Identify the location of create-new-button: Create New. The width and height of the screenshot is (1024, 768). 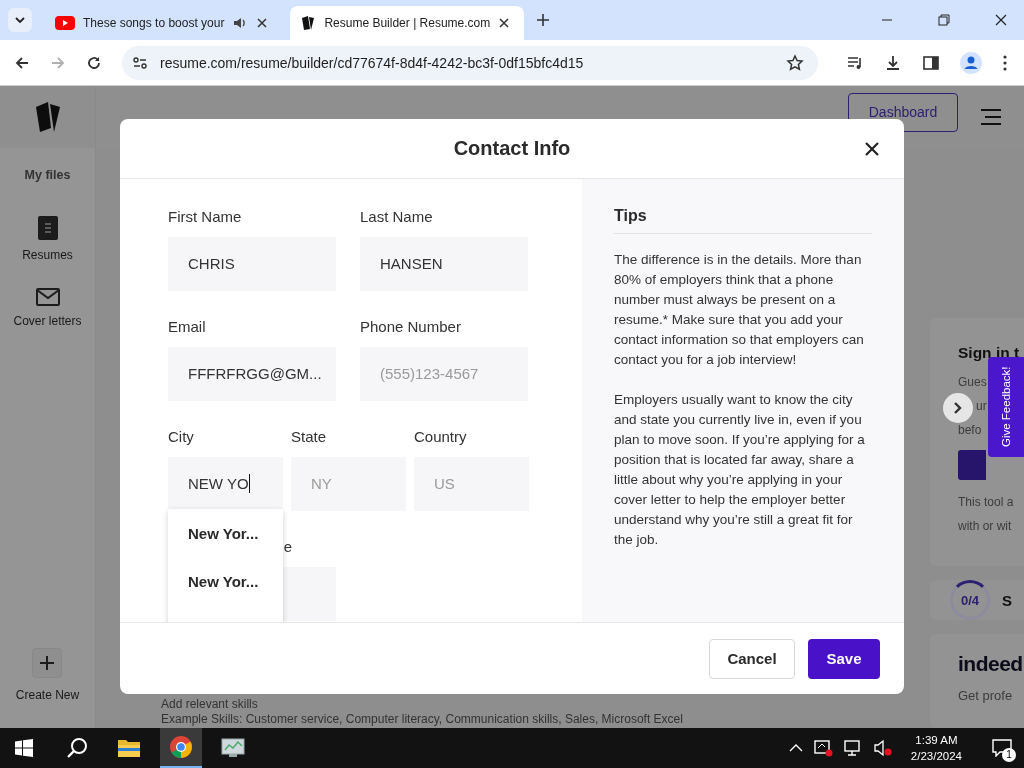
(47, 675).